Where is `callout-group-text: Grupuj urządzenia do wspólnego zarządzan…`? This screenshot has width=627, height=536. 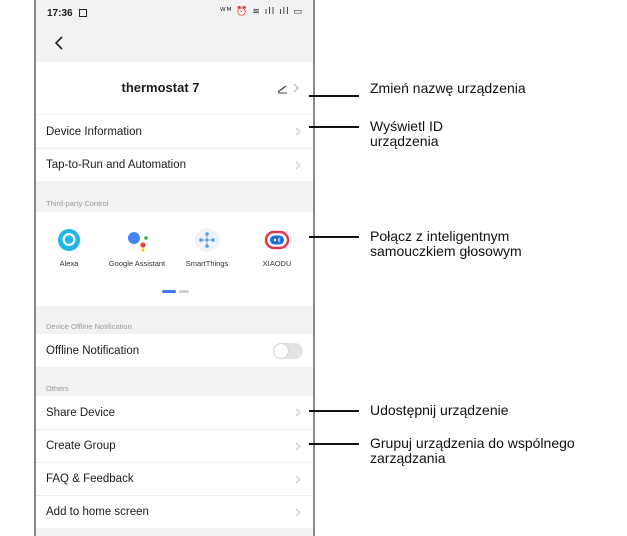 callout-group-text: Grupuj urządzenia do wspólnego zarządzan… is located at coordinates (472, 450).